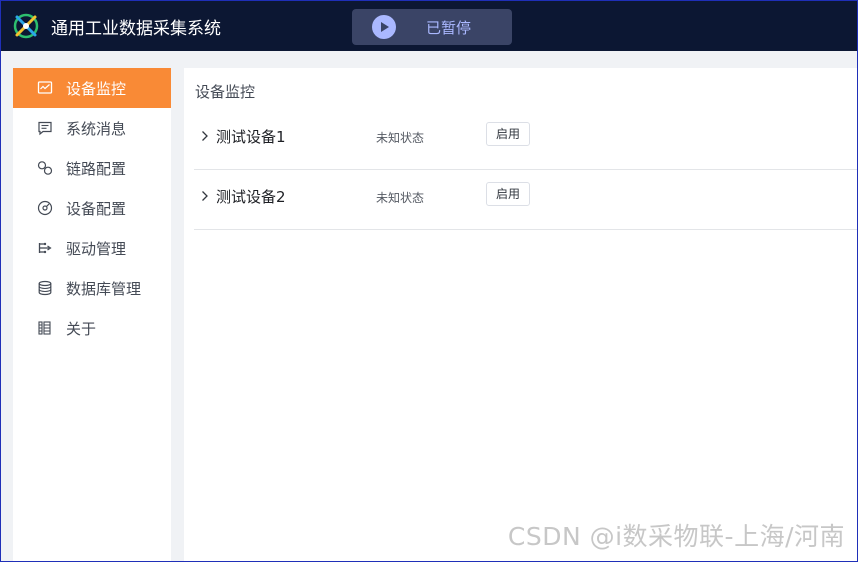 This screenshot has height=562, width=858. I want to click on sidebar-item-device-config: 设备配置, so click(92, 208).